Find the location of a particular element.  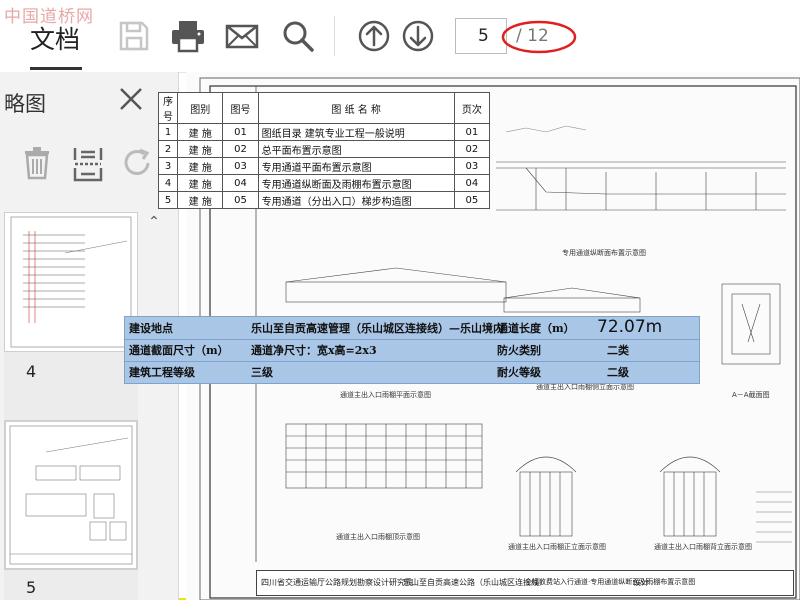

caption-longitudinal: 专用通道纵断面布置示意图 is located at coordinates (604, 253).